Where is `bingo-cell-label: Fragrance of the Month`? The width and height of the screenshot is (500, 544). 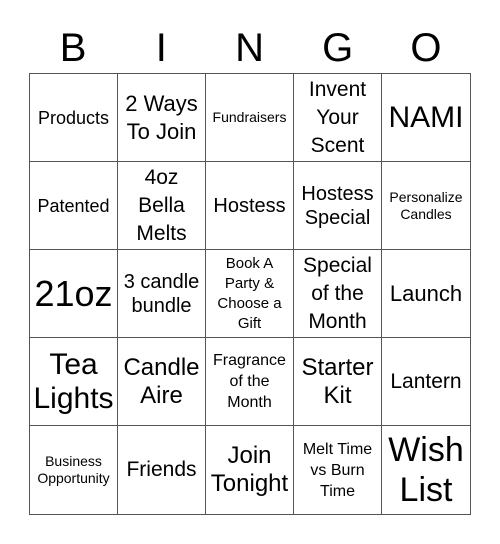
bingo-cell-label: Fragrance of the Month is located at coordinates (249, 381).